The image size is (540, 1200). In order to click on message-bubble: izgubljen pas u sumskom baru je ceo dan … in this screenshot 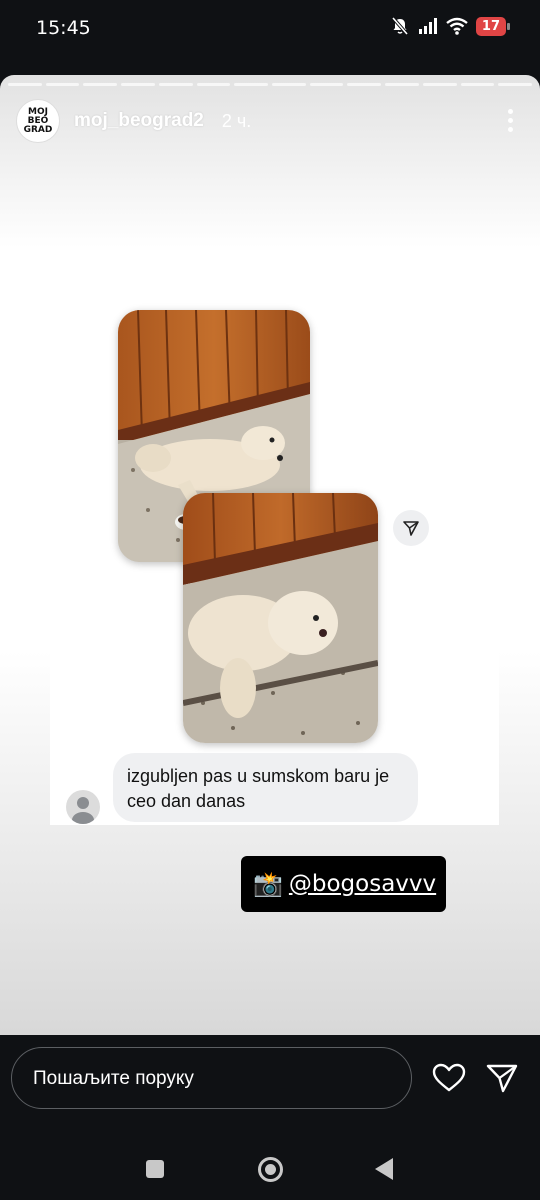, I will do `click(265, 787)`.